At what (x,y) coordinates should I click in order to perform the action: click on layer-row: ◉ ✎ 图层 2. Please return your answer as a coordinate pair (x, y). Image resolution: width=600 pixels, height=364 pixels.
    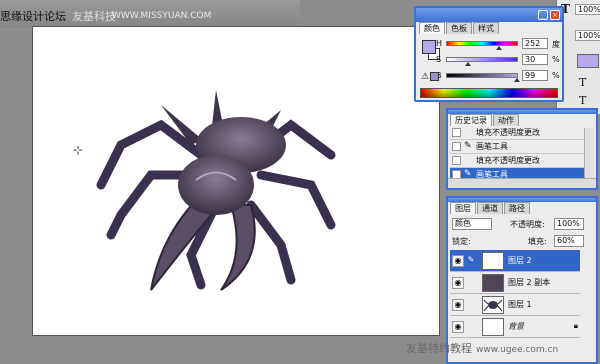
    Looking at the image, I should click on (515, 261).